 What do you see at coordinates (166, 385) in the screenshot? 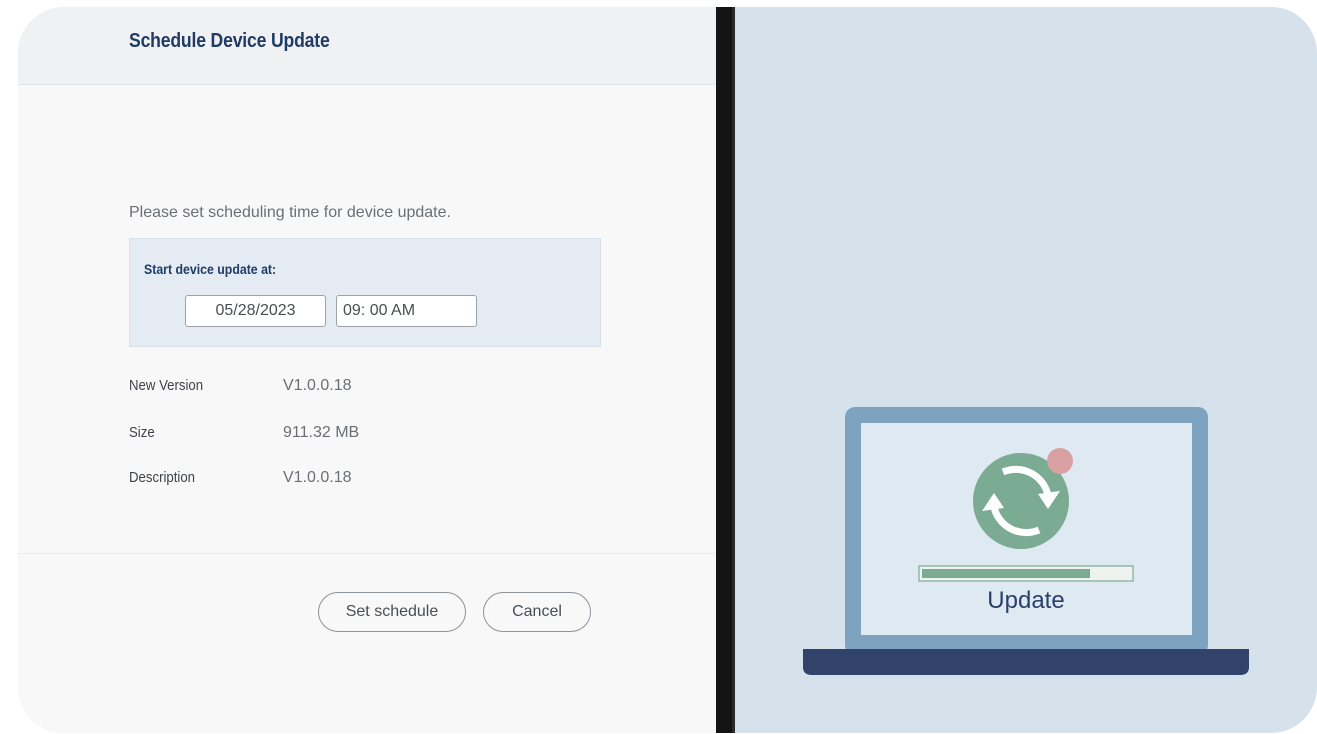
I see `info-label: New Version` at bounding box center [166, 385].